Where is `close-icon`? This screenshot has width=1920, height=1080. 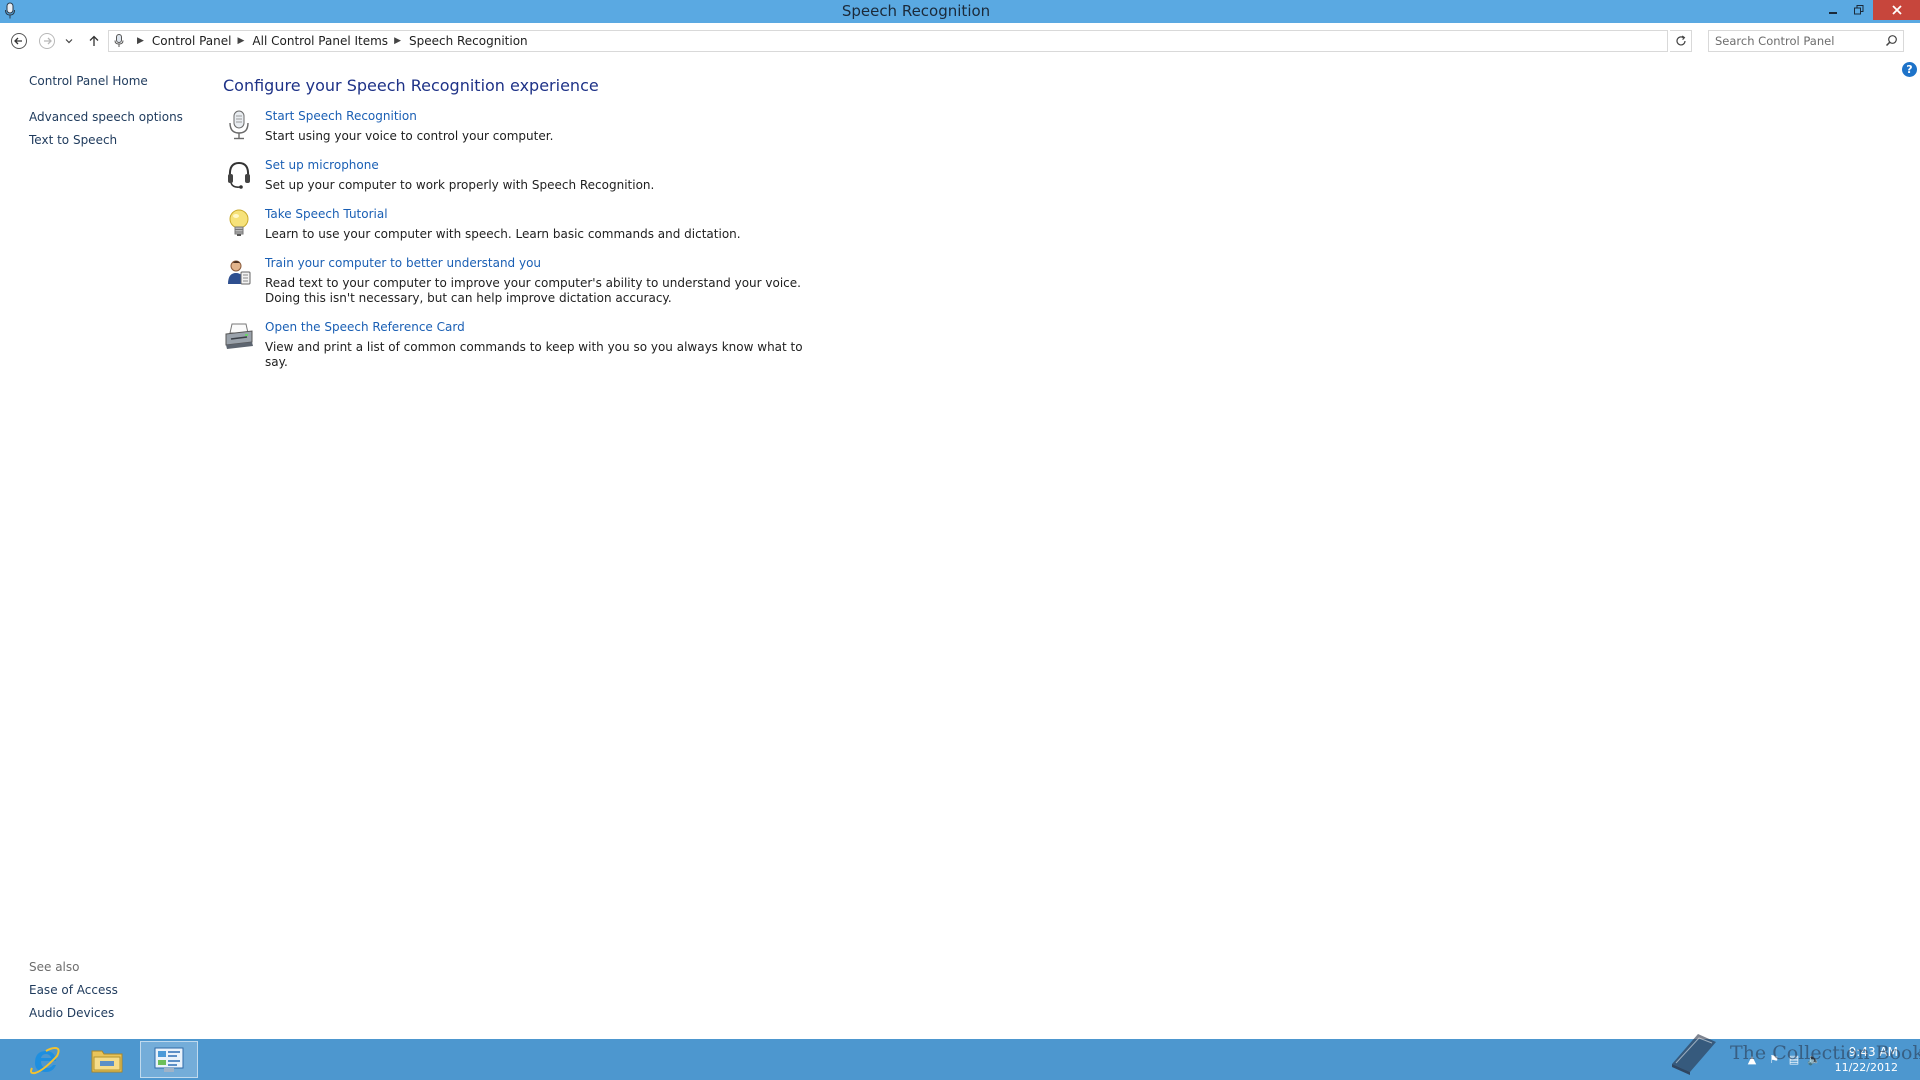 close-icon is located at coordinates (1896, 10).